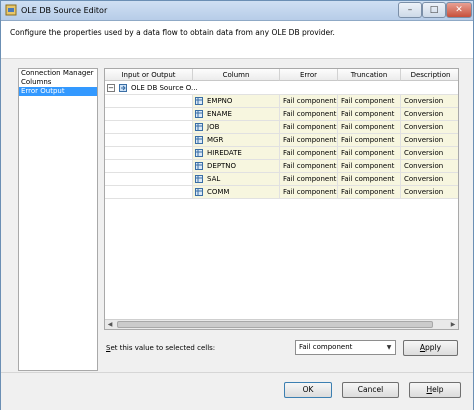 The height and width of the screenshot is (410, 474). What do you see at coordinates (309, 75) in the screenshot?
I see `col-header-error: Error` at bounding box center [309, 75].